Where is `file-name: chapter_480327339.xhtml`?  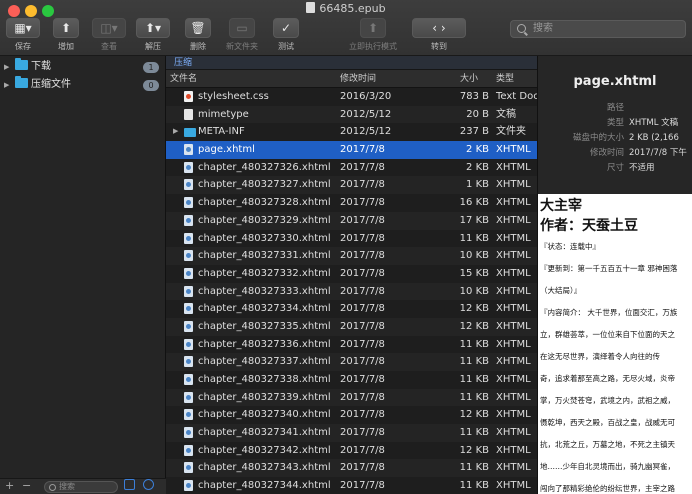 file-name: chapter_480327339.xhtml is located at coordinates (264, 397).